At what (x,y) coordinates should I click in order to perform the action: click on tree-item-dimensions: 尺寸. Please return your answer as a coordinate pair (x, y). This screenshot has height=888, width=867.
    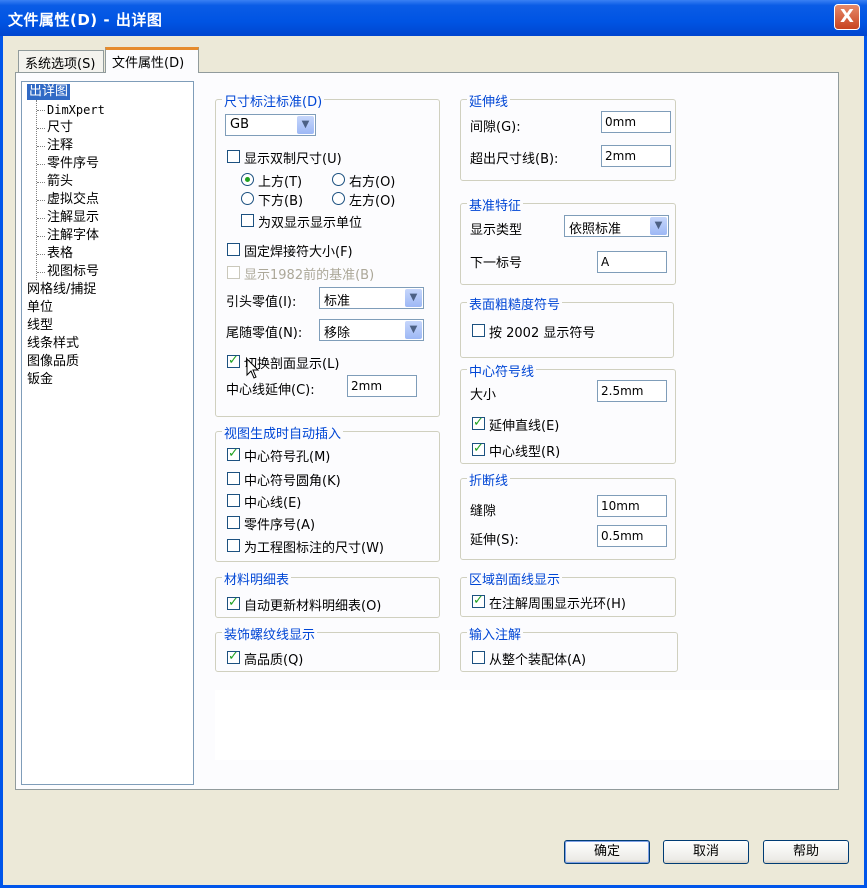
    Looking at the image, I should click on (60, 128).